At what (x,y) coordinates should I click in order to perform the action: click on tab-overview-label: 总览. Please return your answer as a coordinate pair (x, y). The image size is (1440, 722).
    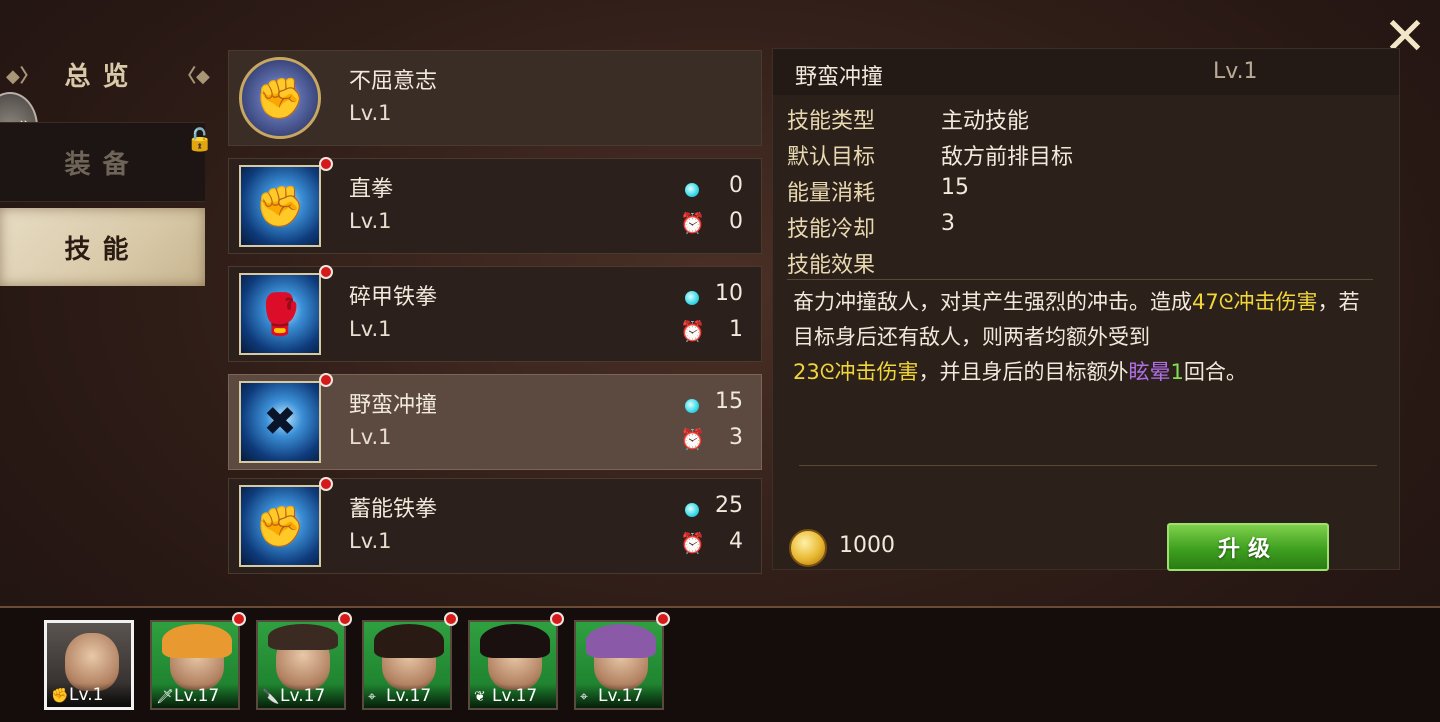
    Looking at the image, I should click on (102, 76).